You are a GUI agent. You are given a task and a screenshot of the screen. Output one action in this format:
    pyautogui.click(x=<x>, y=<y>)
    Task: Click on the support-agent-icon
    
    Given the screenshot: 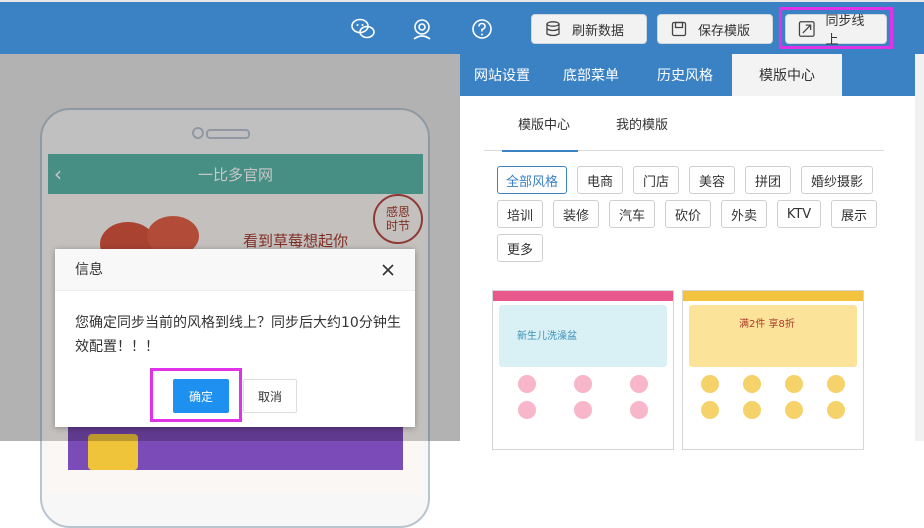 What is the action you would take?
    pyautogui.click(x=422, y=29)
    